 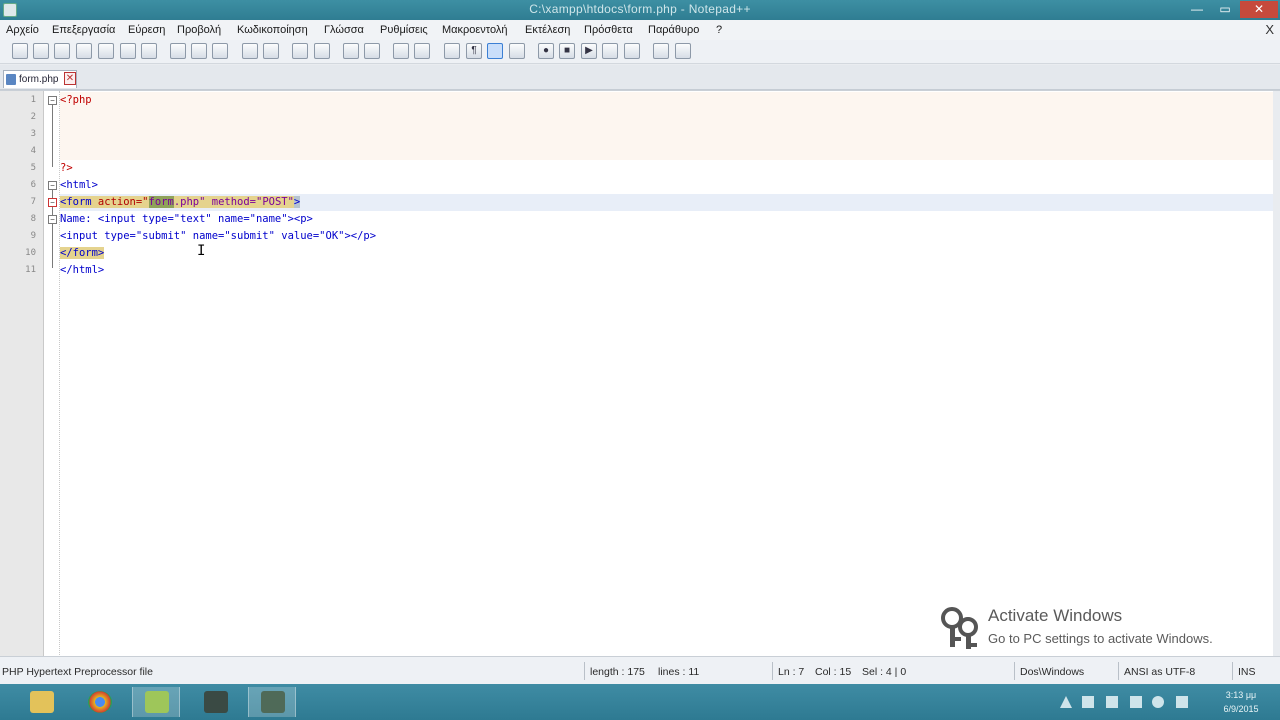 What do you see at coordinates (1066, 702) in the screenshot?
I see `show-hidden-icons-icon` at bounding box center [1066, 702].